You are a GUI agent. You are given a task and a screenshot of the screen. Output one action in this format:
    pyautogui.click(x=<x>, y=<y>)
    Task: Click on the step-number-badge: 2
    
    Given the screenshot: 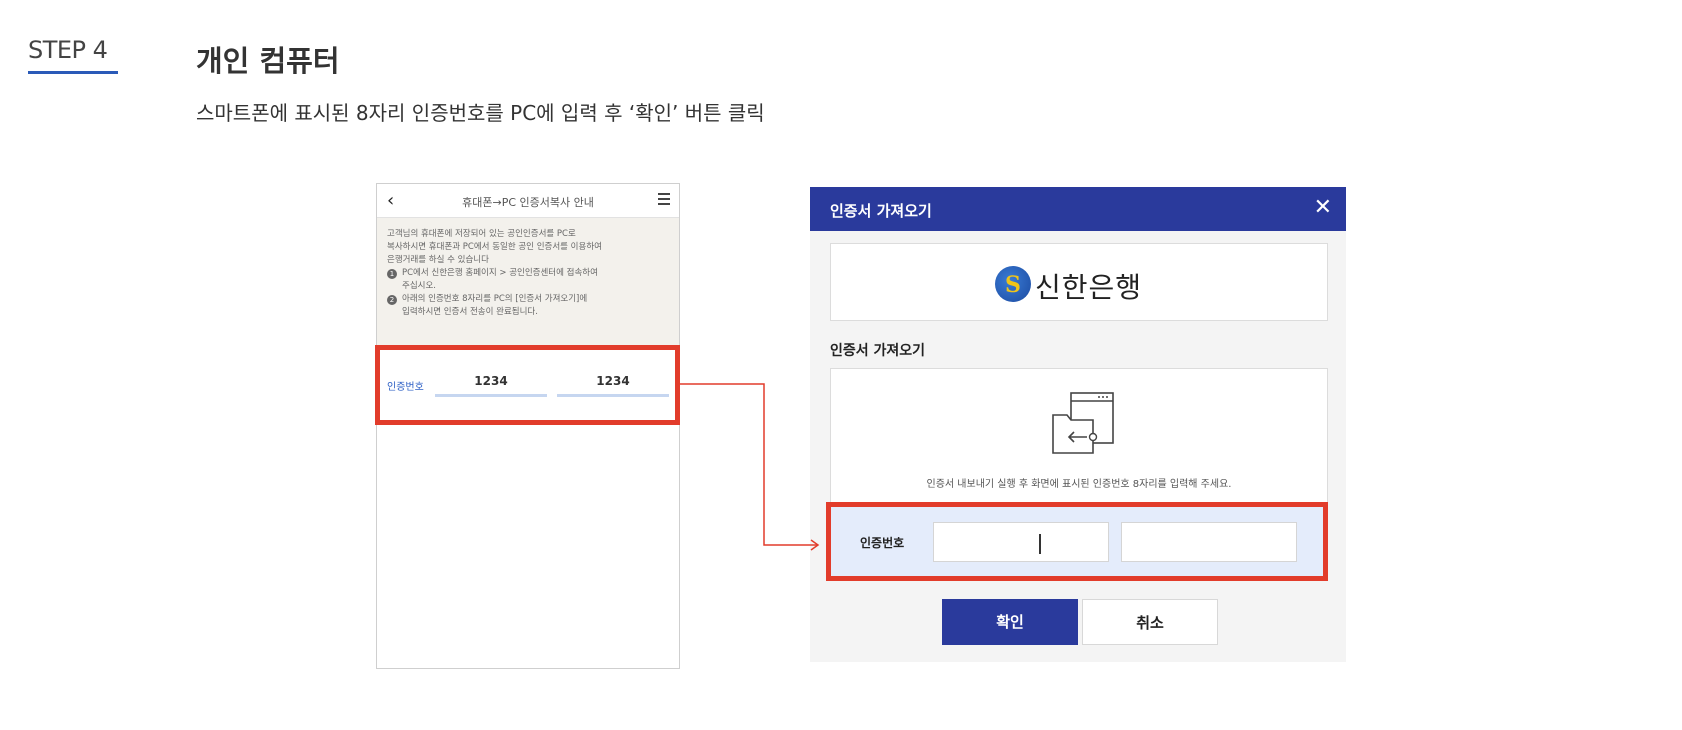 What is the action you would take?
    pyautogui.click(x=392, y=300)
    